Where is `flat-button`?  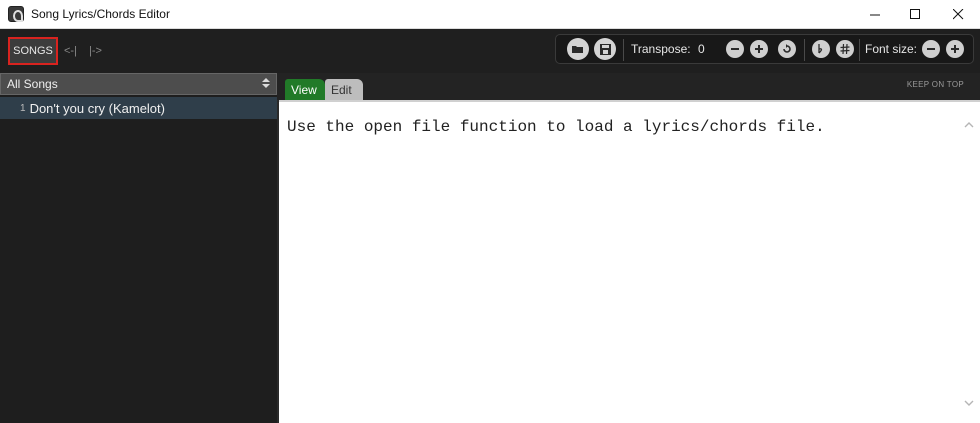
flat-button is located at coordinates (821, 49).